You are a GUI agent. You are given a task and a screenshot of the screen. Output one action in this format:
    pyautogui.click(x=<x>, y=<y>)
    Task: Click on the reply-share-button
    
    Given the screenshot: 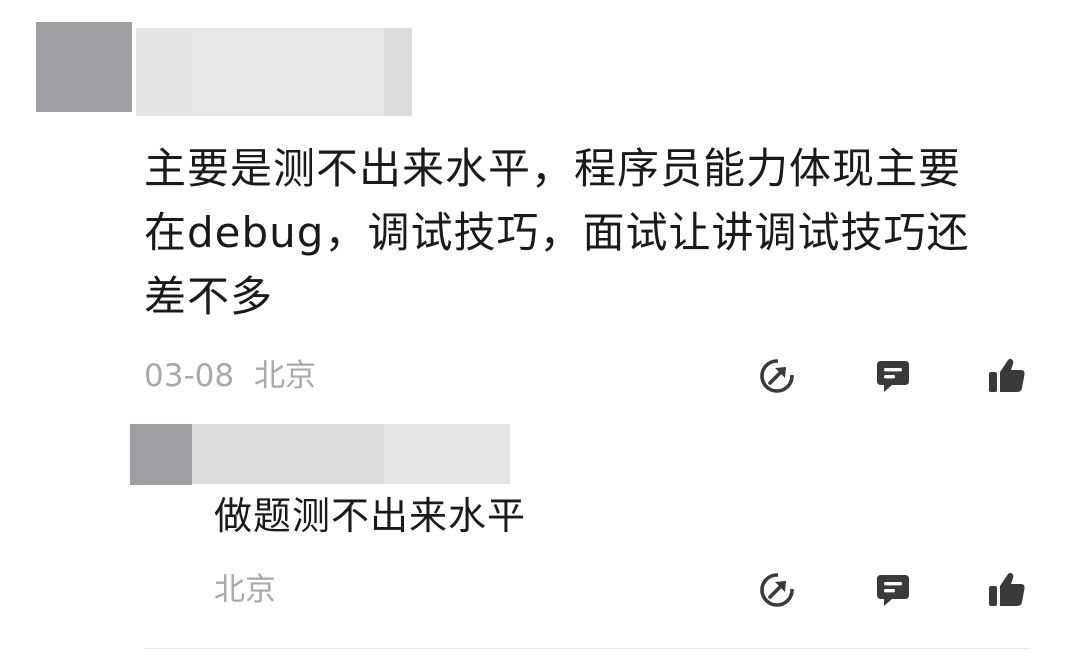 What is the action you would take?
    pyautogui.click(x=777, y=590)
    